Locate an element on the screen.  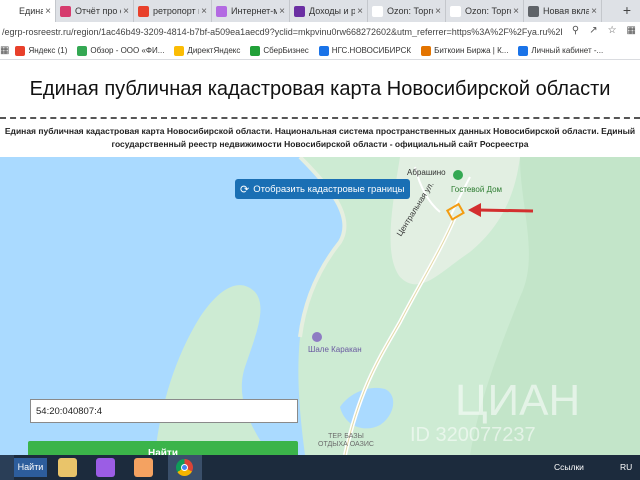
browser-tab: Интернет-магазин× is located at coordinates (251, 11).